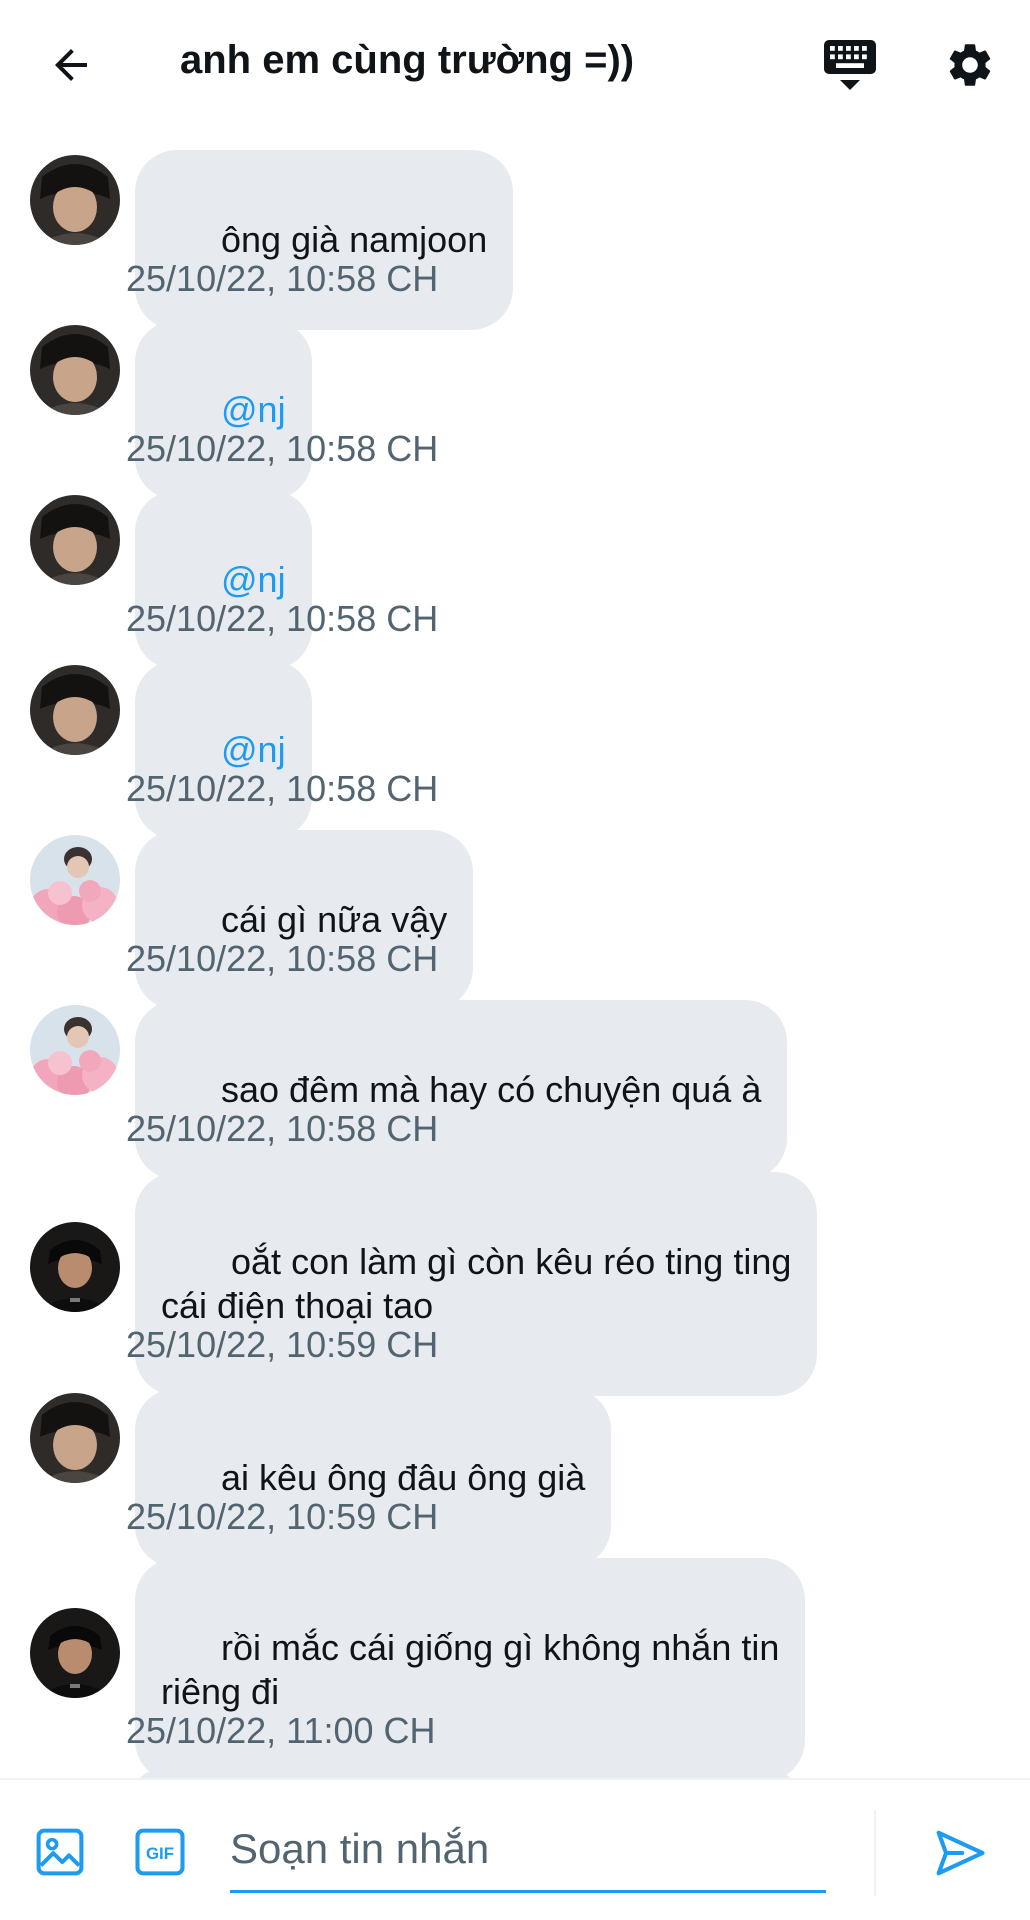 This screenshot has width=1030, height=1920. What do you see at coordinates (875, 1853) in the screenshot?
I see `composer-divider` at bounding box center [875, 1853].